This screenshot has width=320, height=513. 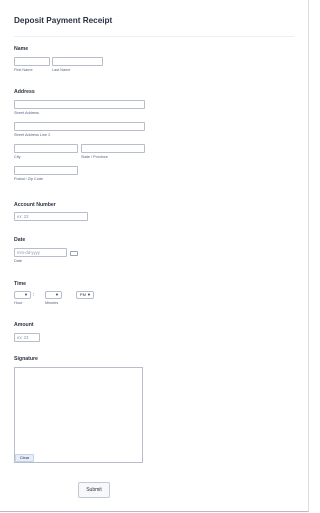 I want to click on submit-button: Submit, so click(x=94, y=490).